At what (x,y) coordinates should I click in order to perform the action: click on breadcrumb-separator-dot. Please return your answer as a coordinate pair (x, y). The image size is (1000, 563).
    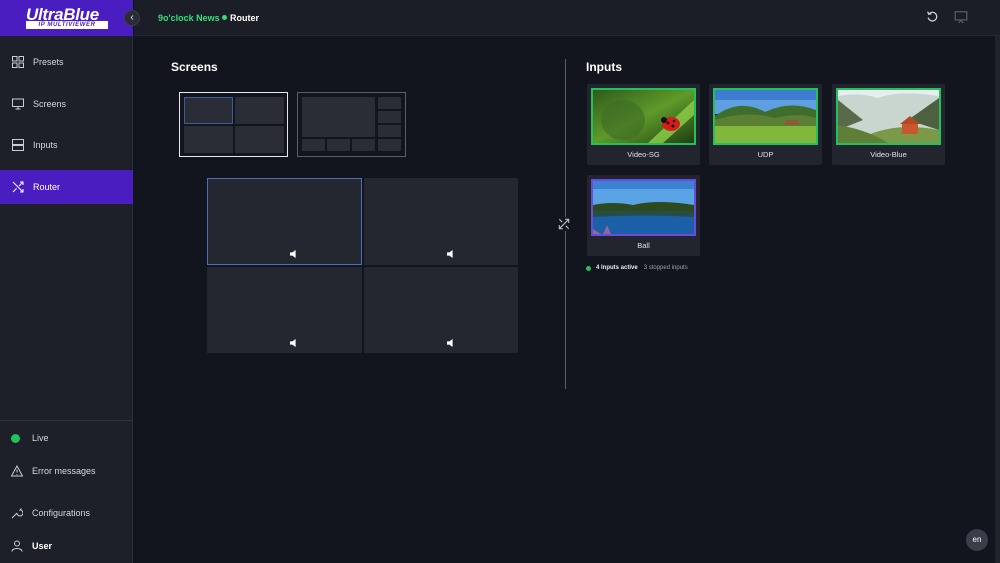
    Looking at the image, I should click on (224, 17).